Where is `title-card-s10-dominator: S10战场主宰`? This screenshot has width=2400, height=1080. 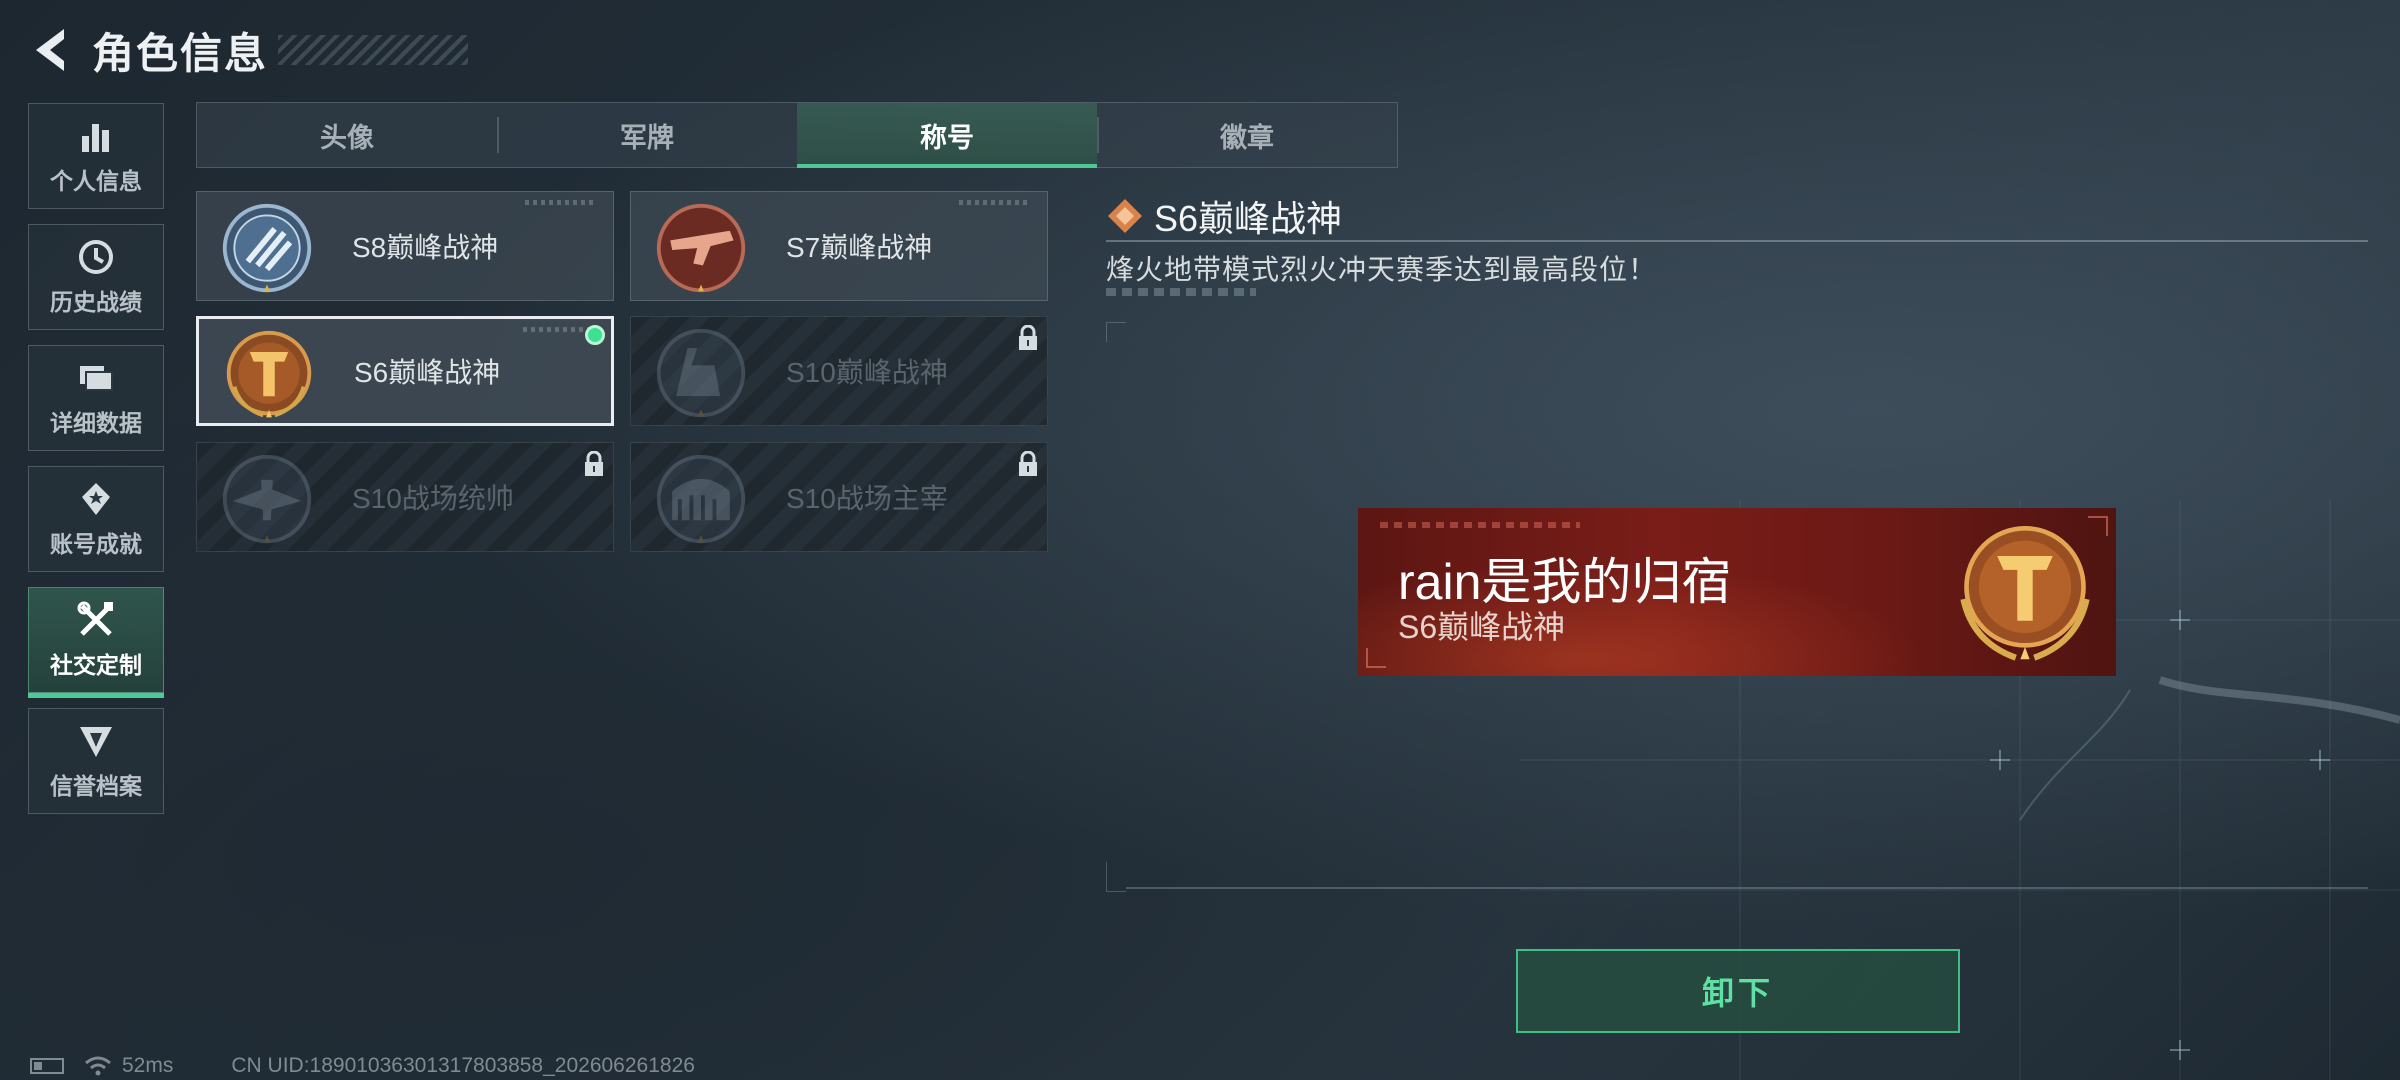 title-card-s10-dominator: S10战场主宰 is located at coordinates (839, 497).